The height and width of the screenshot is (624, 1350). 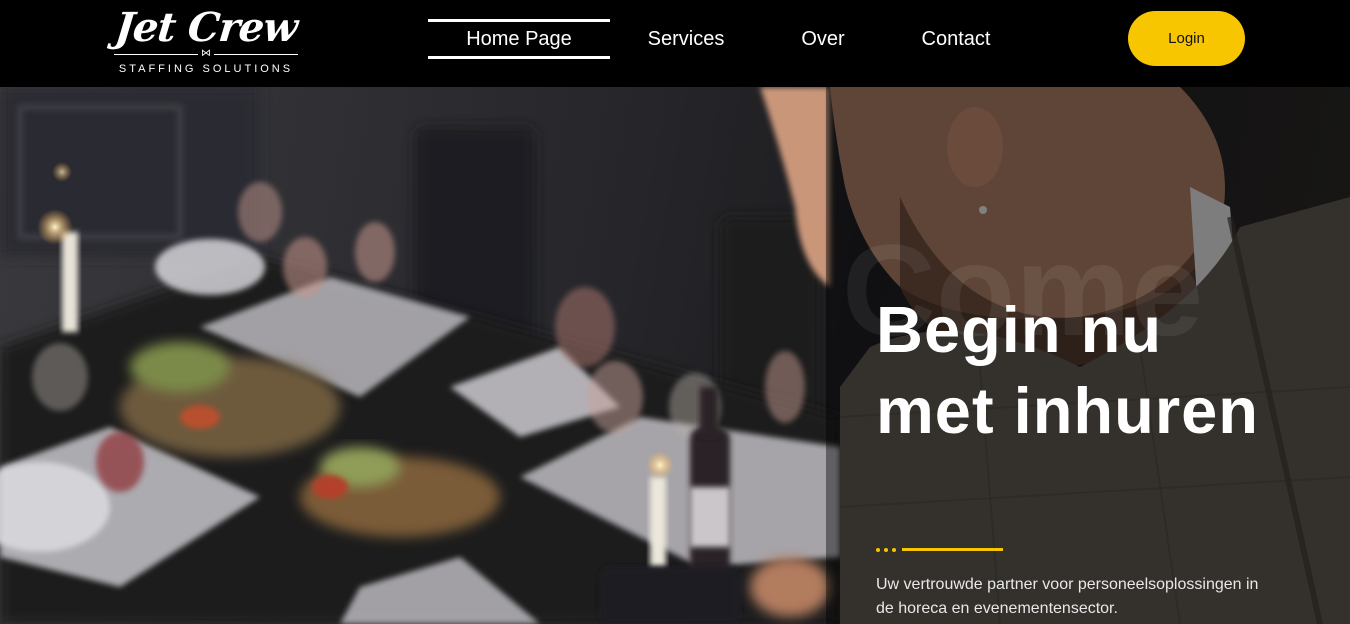 What do you see at coordinates (1186, 38) in the screenshot?
I see `login-button: Login` at bounding box center [1186, 38].